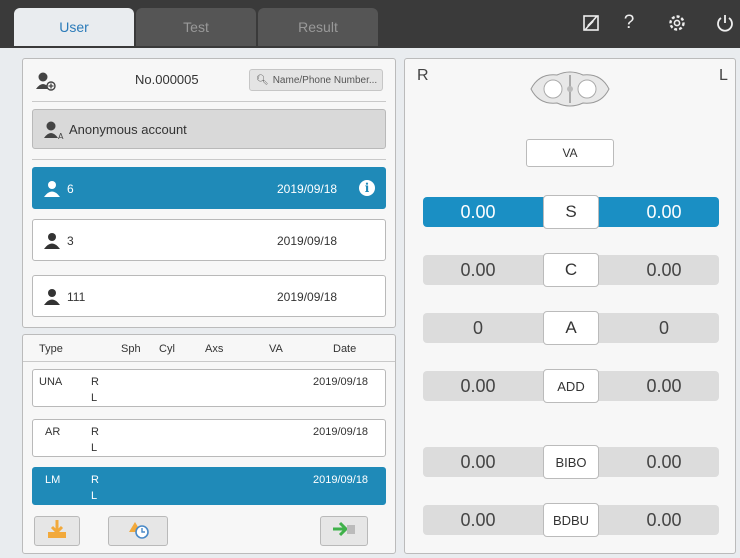 Image resolution: width=740 pixels, height=558 pixels. I want to click on col-sph: Sph, so click(131, 349).